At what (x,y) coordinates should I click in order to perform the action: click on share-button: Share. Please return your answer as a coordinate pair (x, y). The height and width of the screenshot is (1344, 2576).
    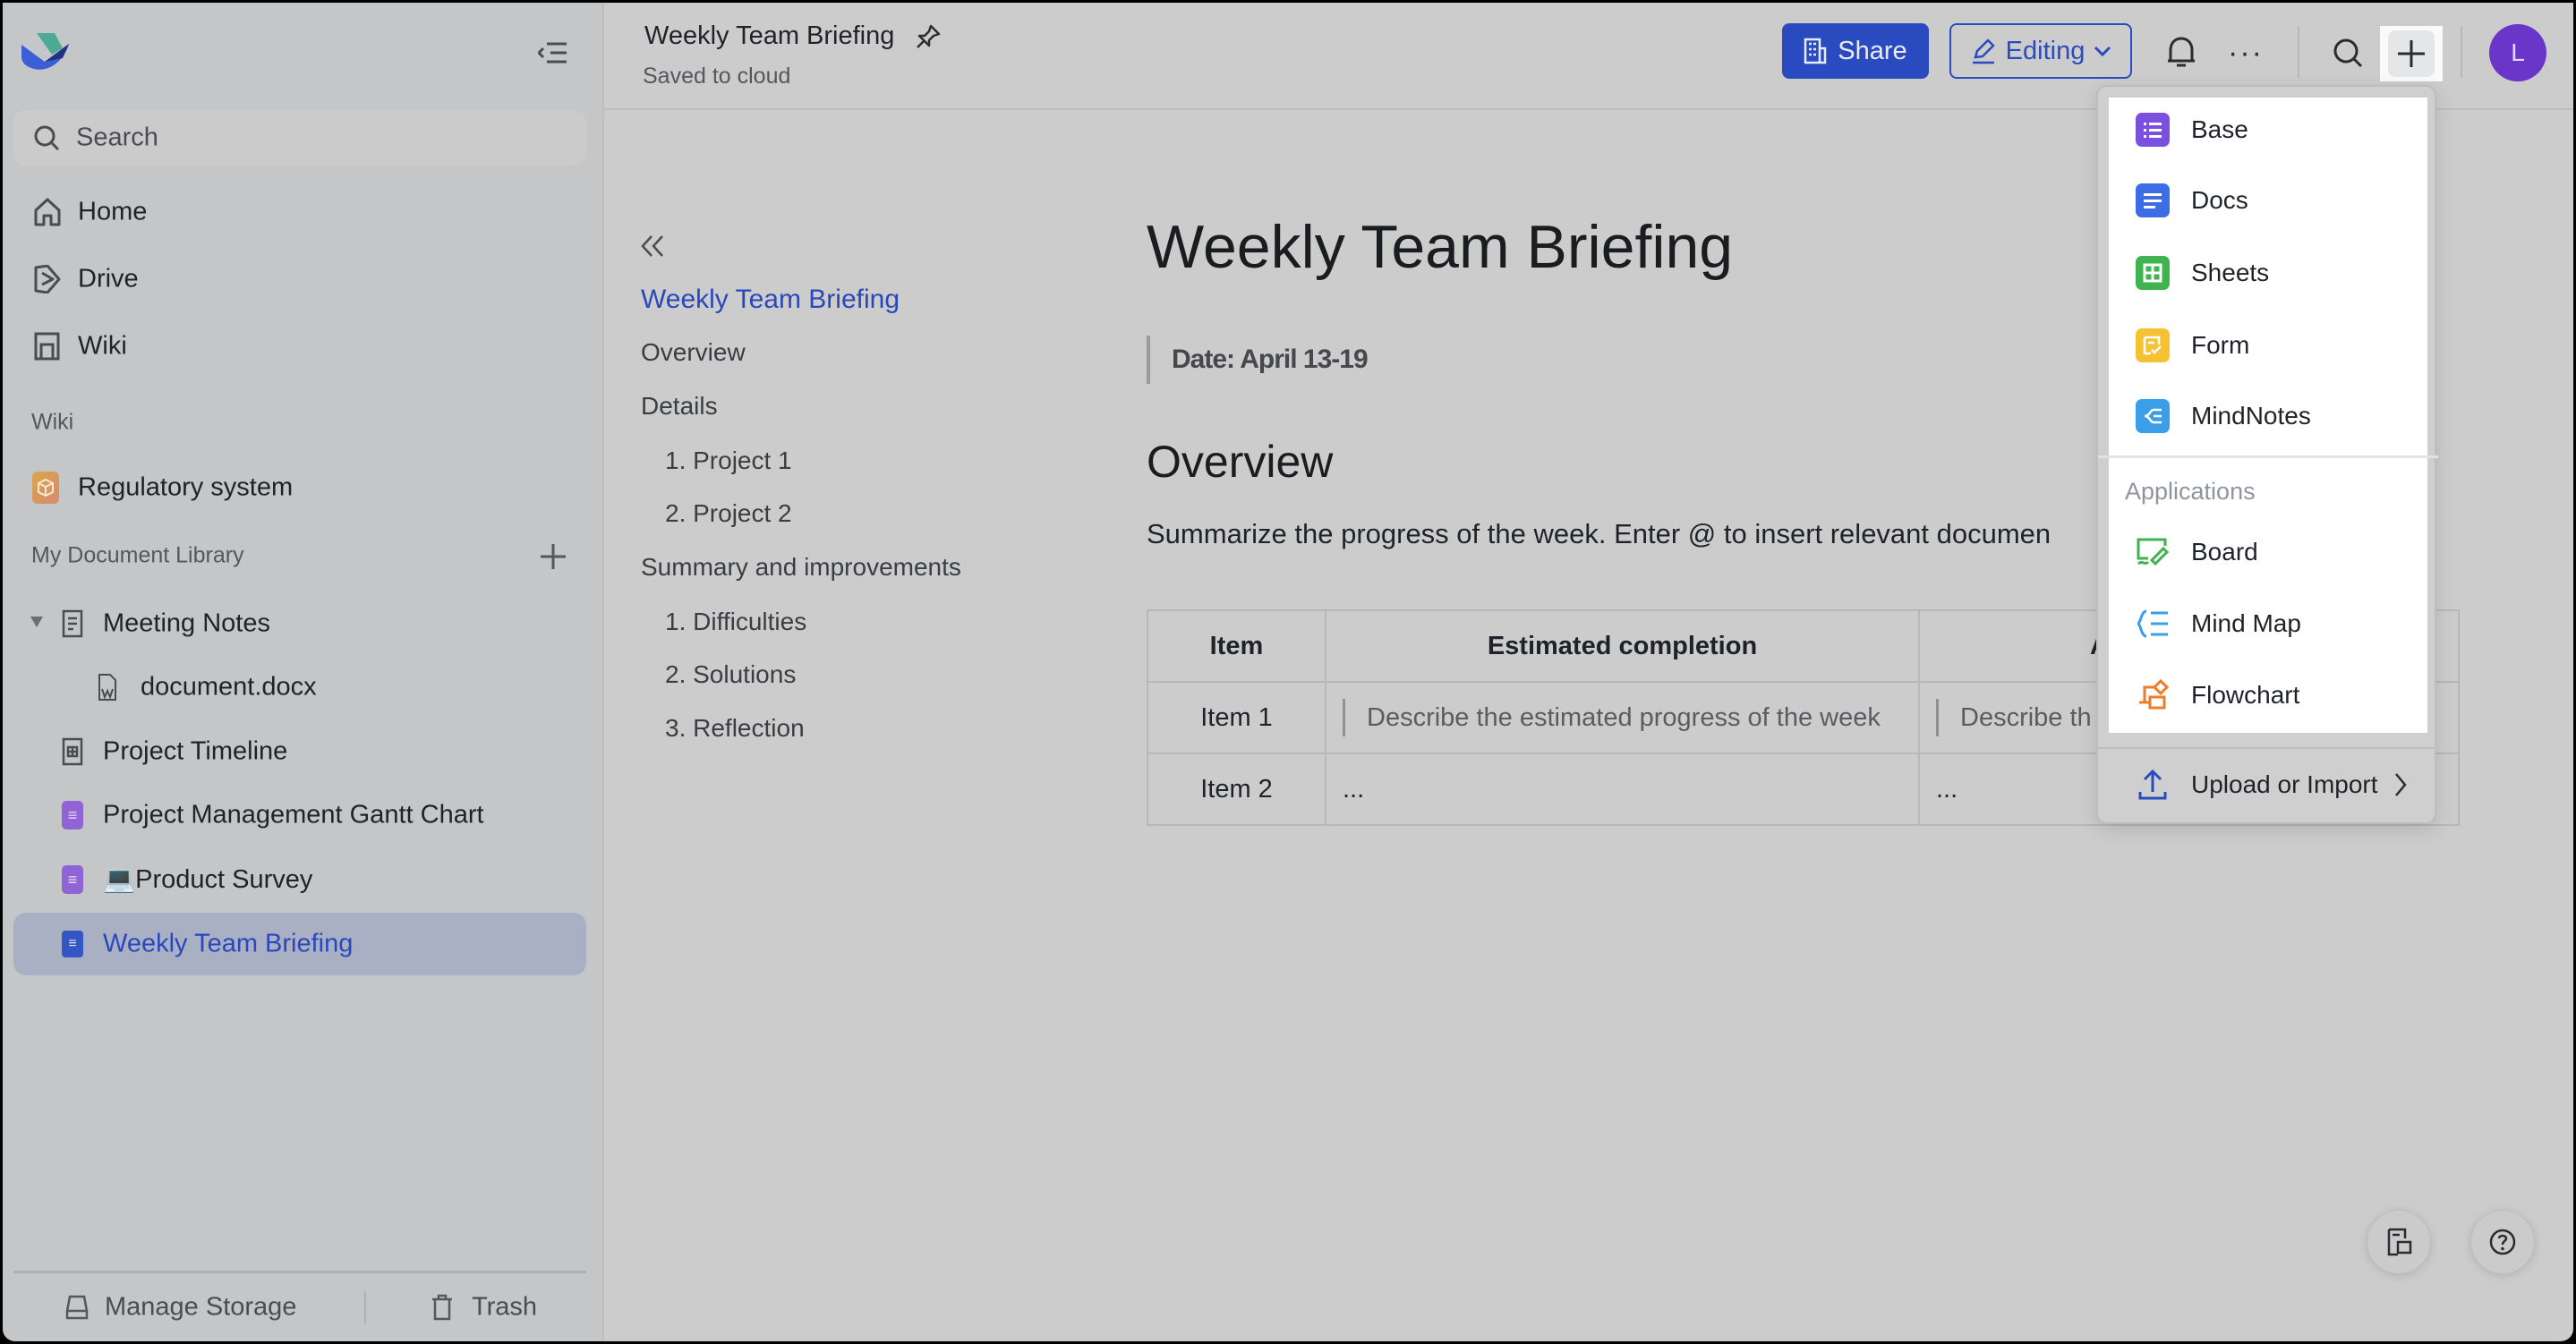
    Looking at the image, I should click on (1855, 51).